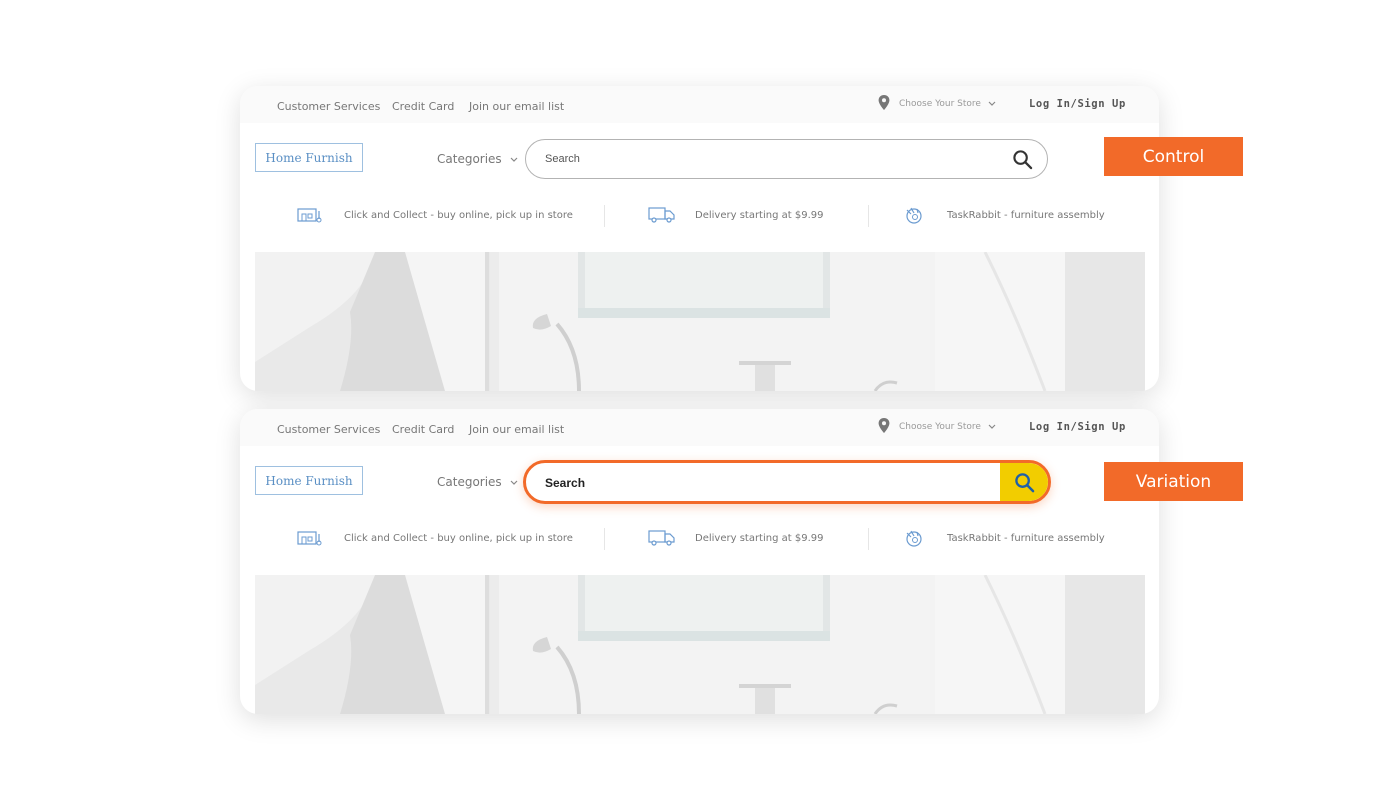 The width and height of the screenshot is (1400, 800). I want to click on search-bar-control: Search, so click(786, 159).